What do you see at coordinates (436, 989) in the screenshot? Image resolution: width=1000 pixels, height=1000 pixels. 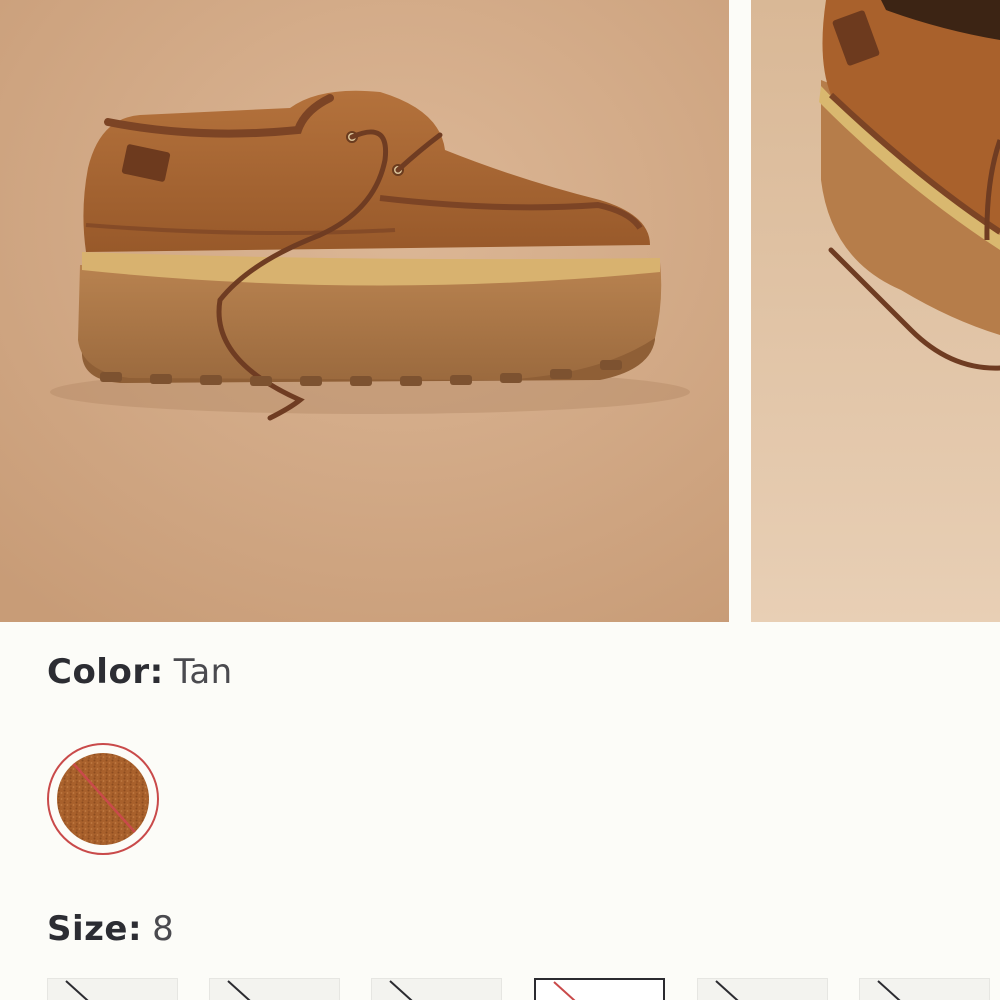 I see `size-option-7: 7` at bounding box center [436, 989].